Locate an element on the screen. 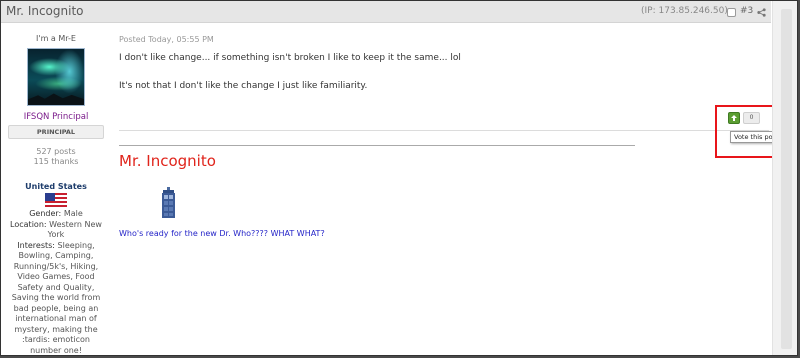 The image size is (800, 358). tardis-emoticon-icon is located at coordinates (168, 202).